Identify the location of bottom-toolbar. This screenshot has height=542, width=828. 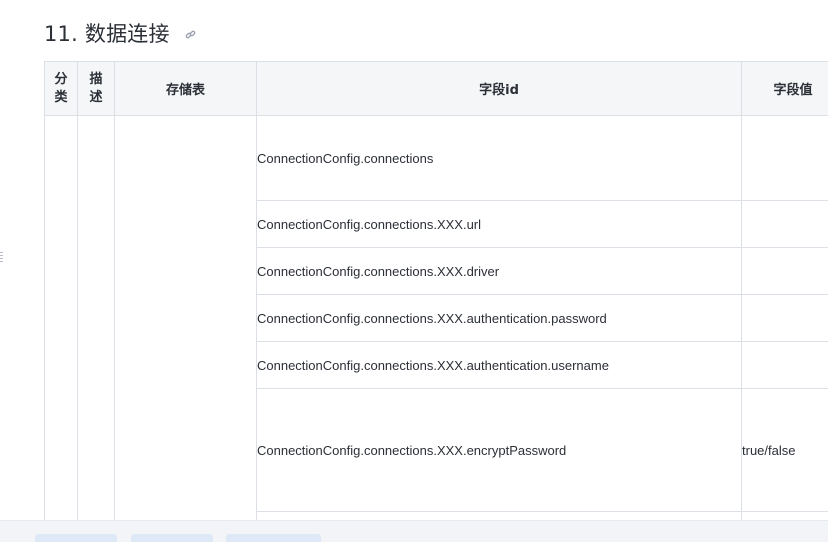
(414, 531).